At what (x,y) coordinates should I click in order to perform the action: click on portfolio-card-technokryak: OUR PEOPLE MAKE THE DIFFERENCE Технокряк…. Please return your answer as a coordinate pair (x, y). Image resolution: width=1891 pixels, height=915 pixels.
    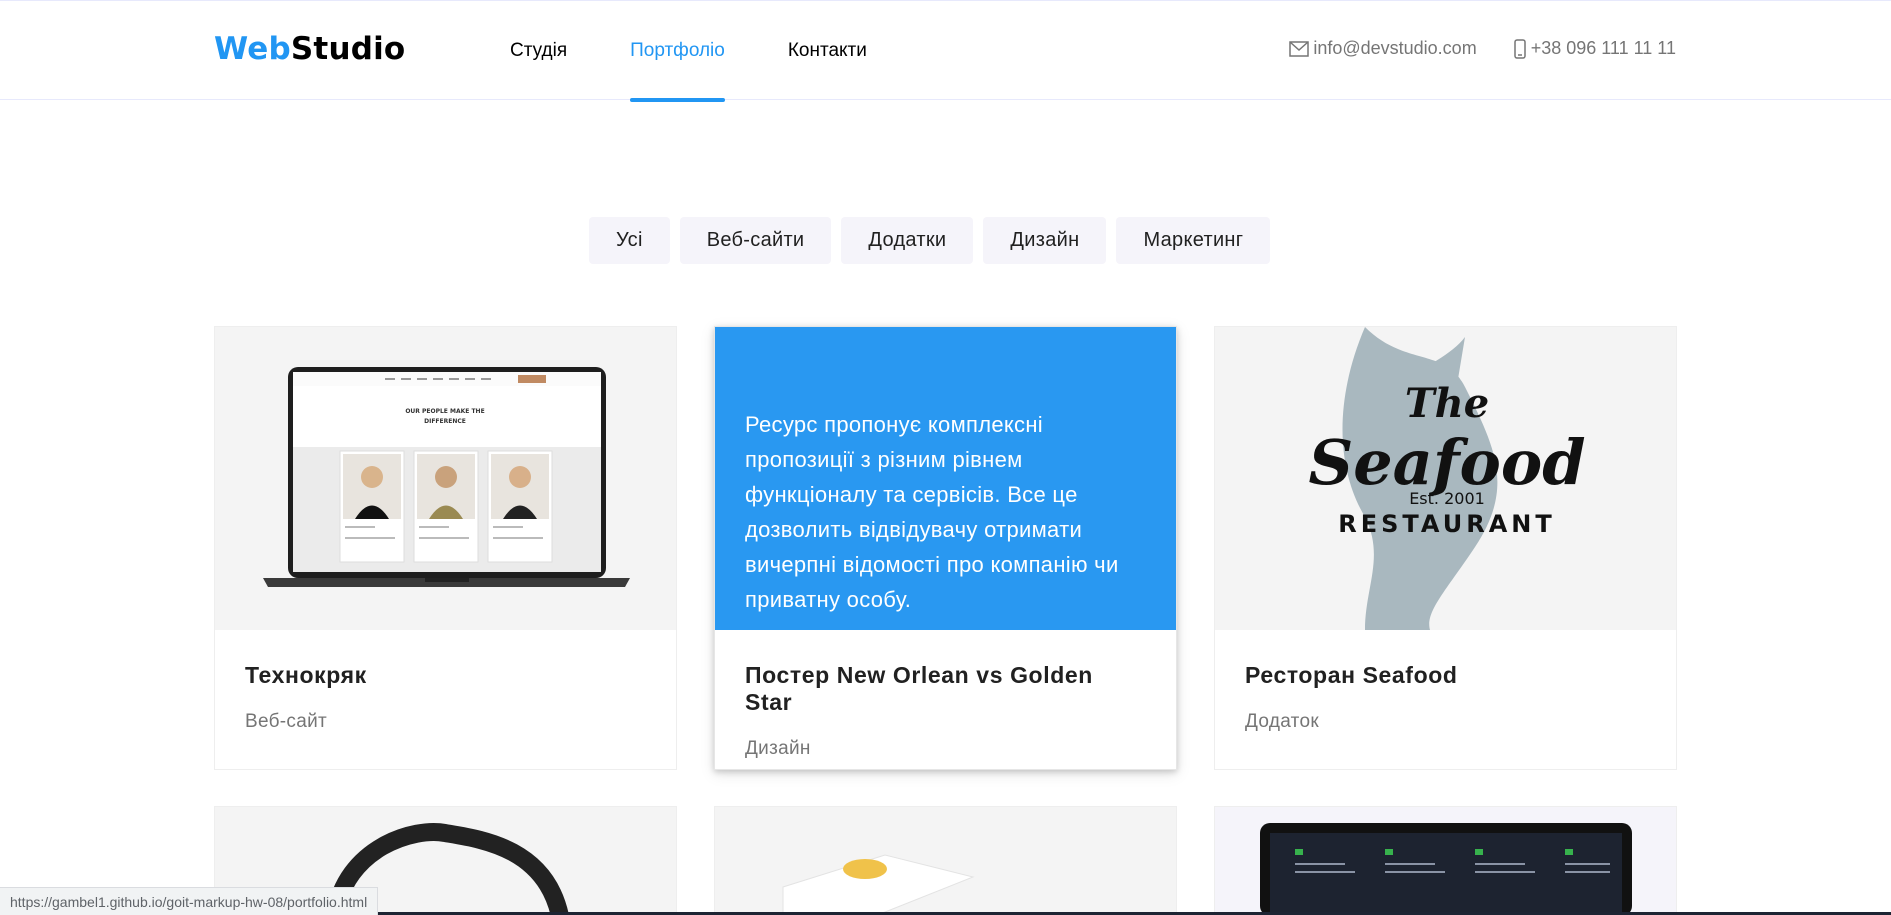
    Looking at the image, I should click on (445, 548).